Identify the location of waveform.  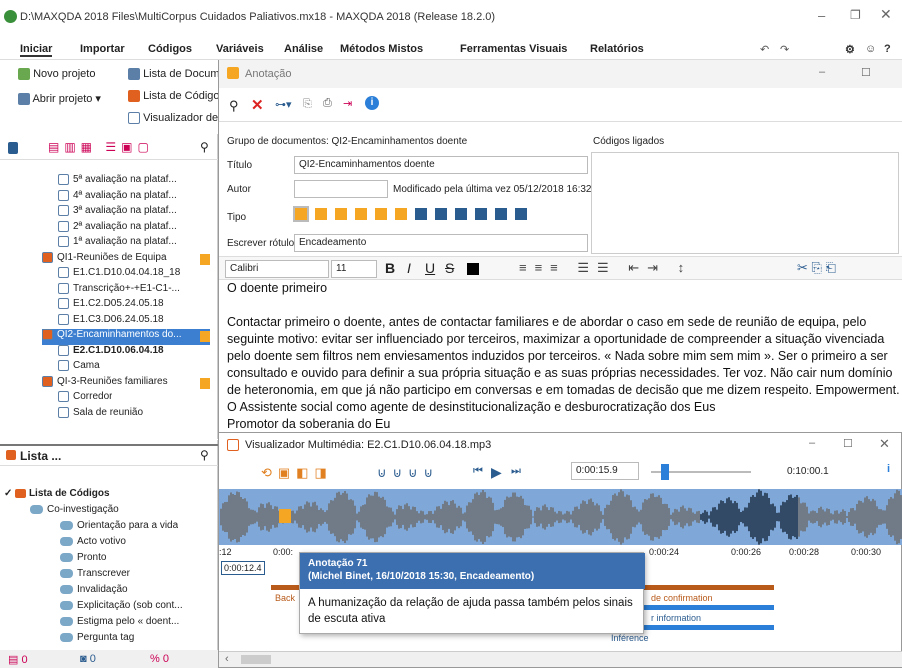
(560, 517).